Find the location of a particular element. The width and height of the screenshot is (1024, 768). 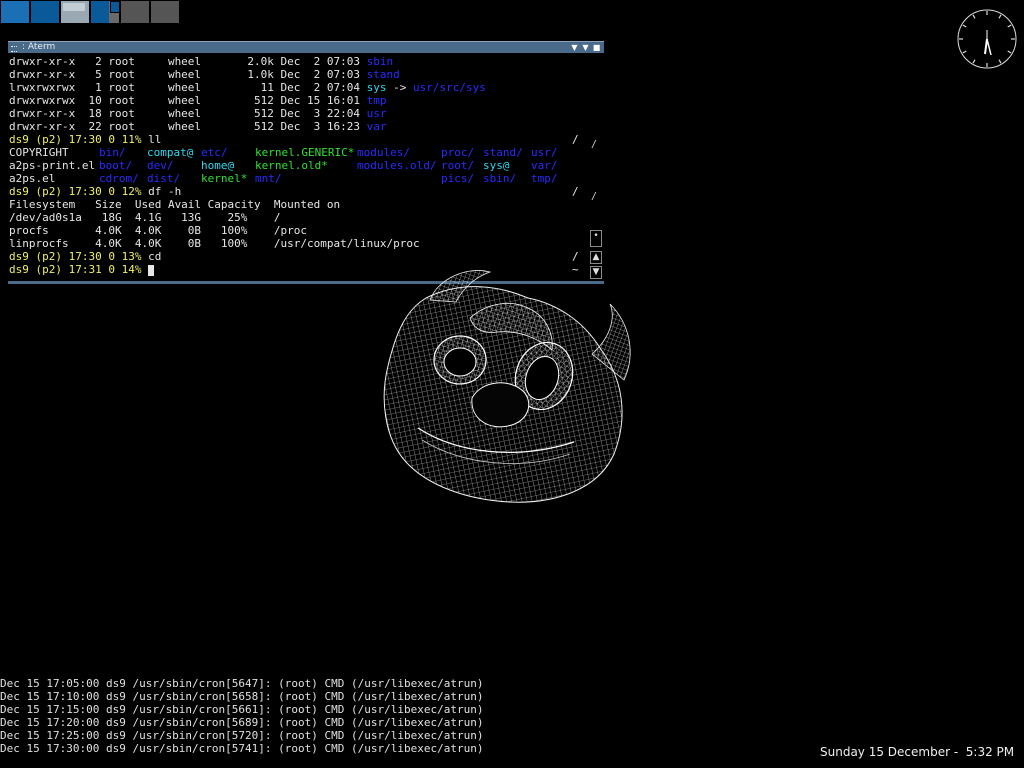

ll-entry: kernel* is located at coordinates (224, 178).